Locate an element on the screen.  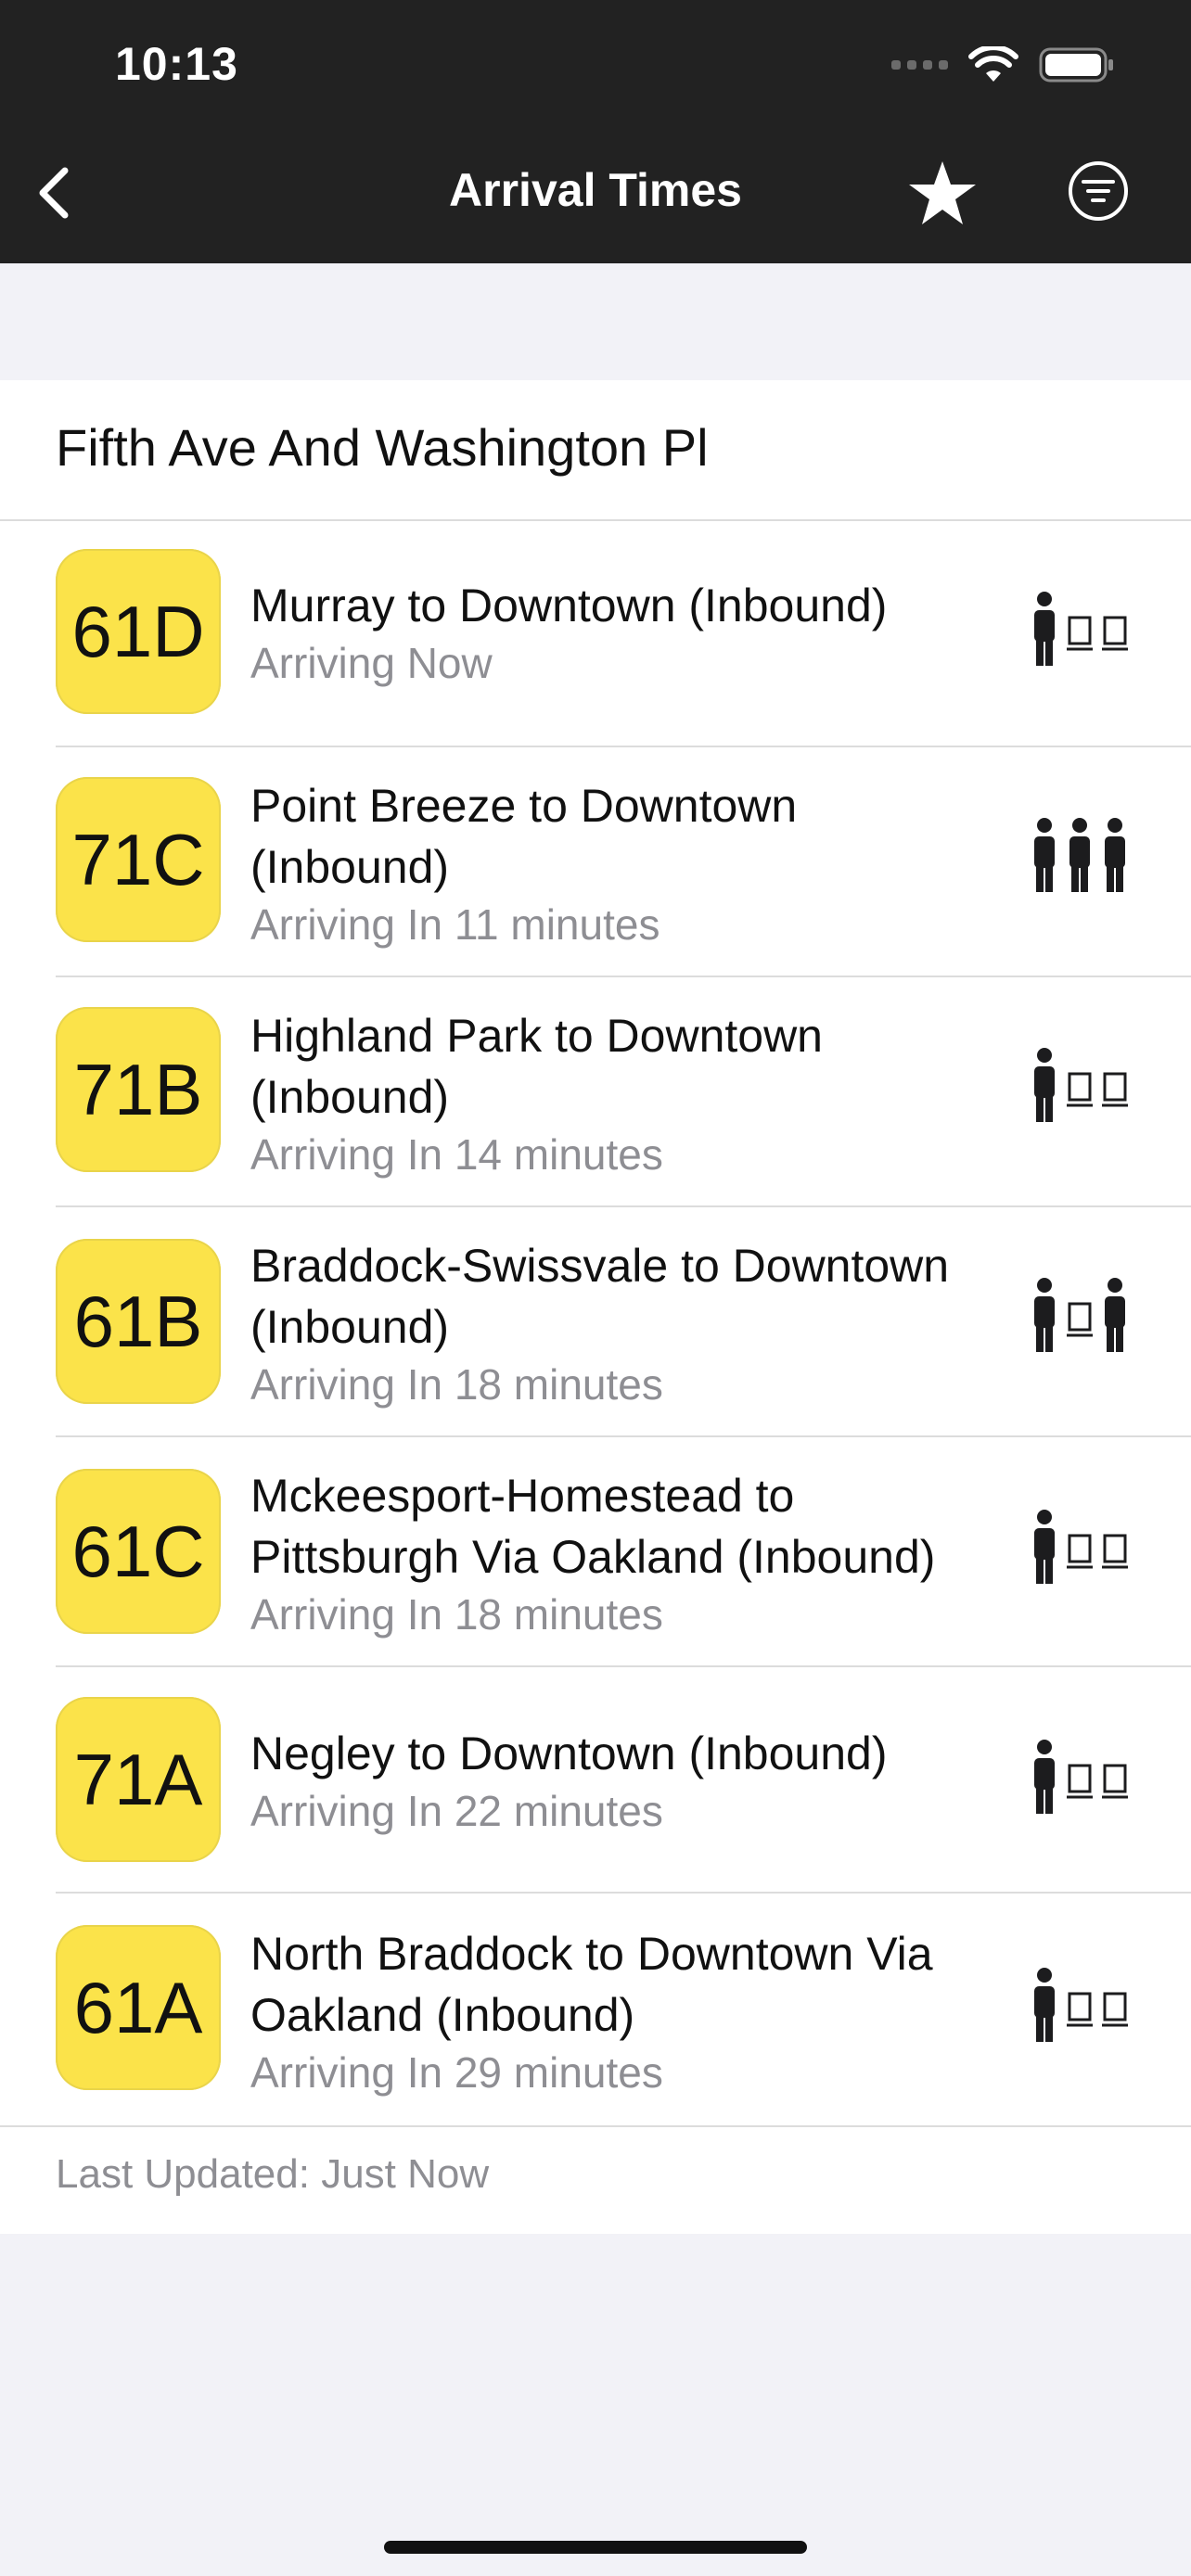
route-badge: 71B is located at coordinates (138, 1089).